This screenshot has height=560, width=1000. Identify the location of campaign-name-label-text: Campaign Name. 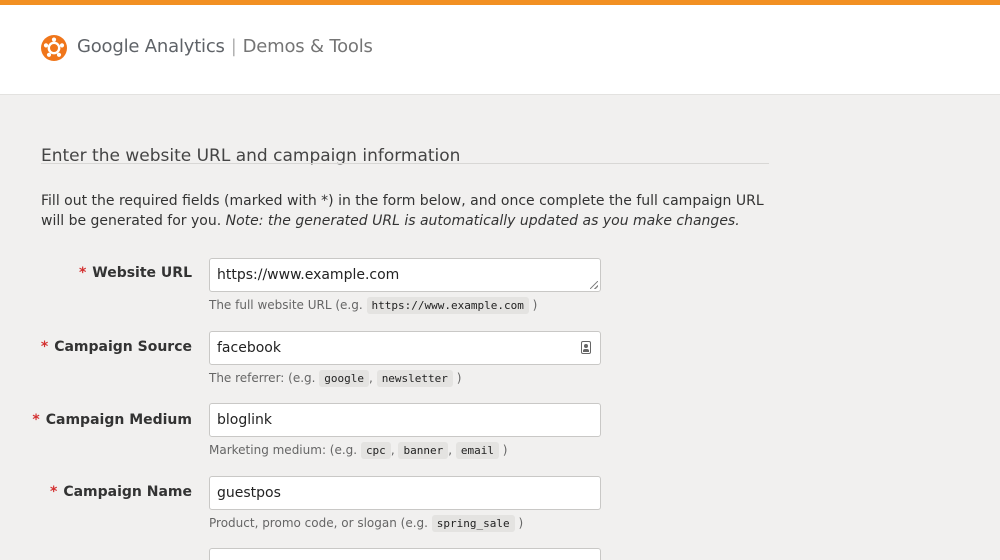
(127, 492).